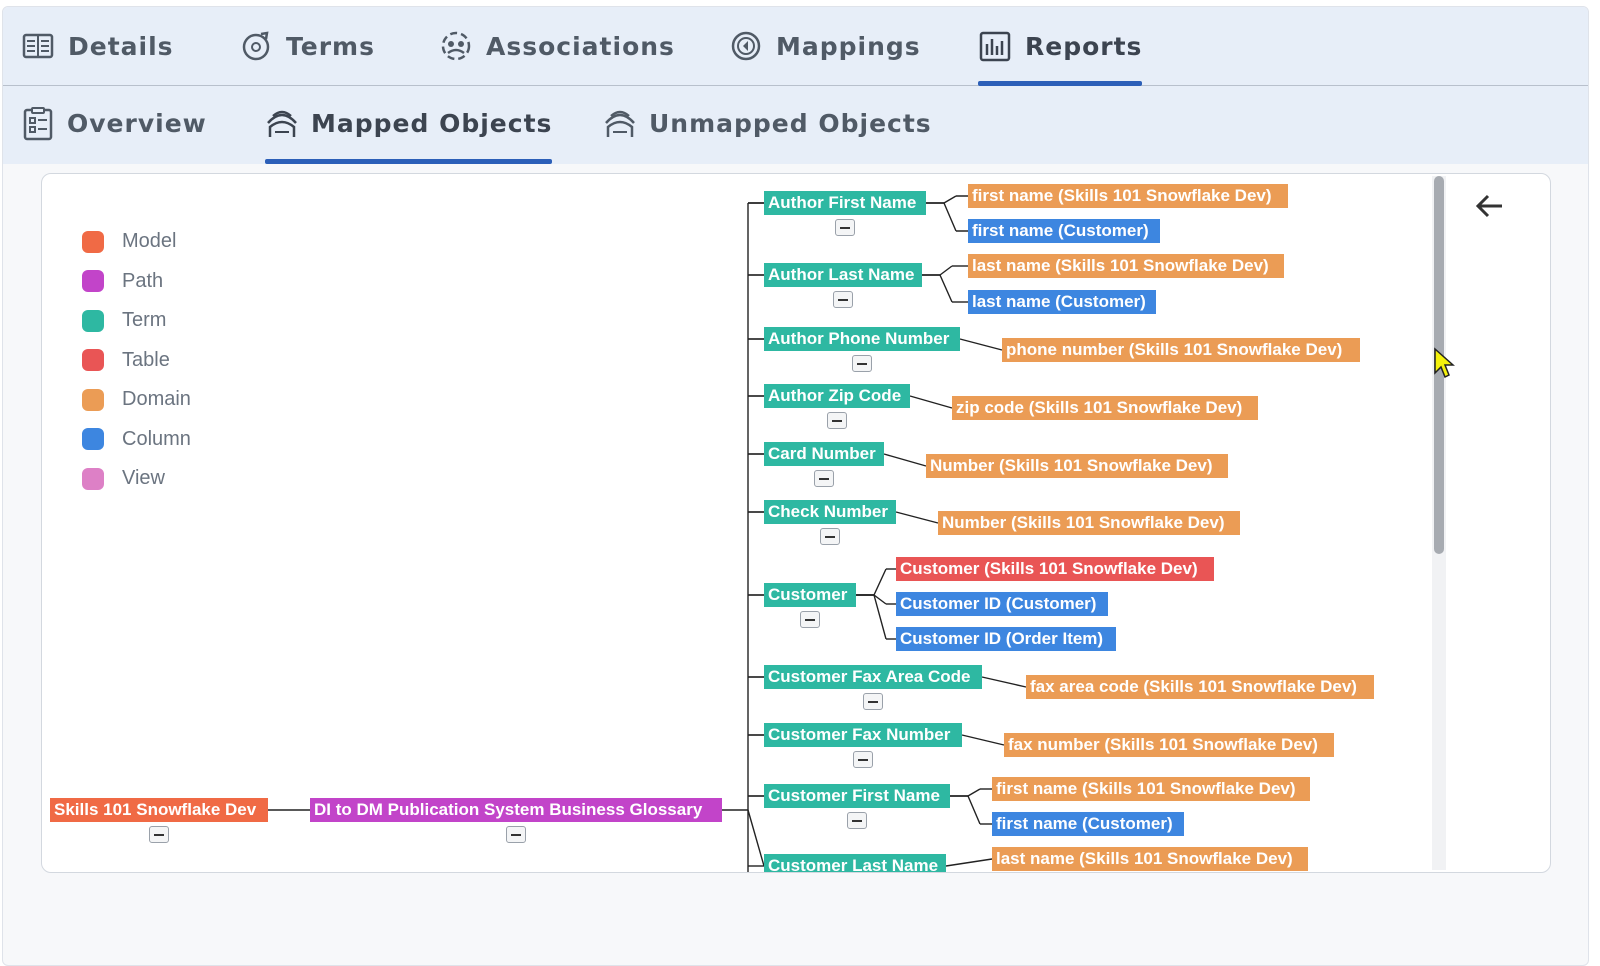 The width and height of the screenshot is (1600, 966). Describe the element at coordinates (1006, 639) in the screenshot. I see `column-node: Customer ID (Order Item)` at that location.